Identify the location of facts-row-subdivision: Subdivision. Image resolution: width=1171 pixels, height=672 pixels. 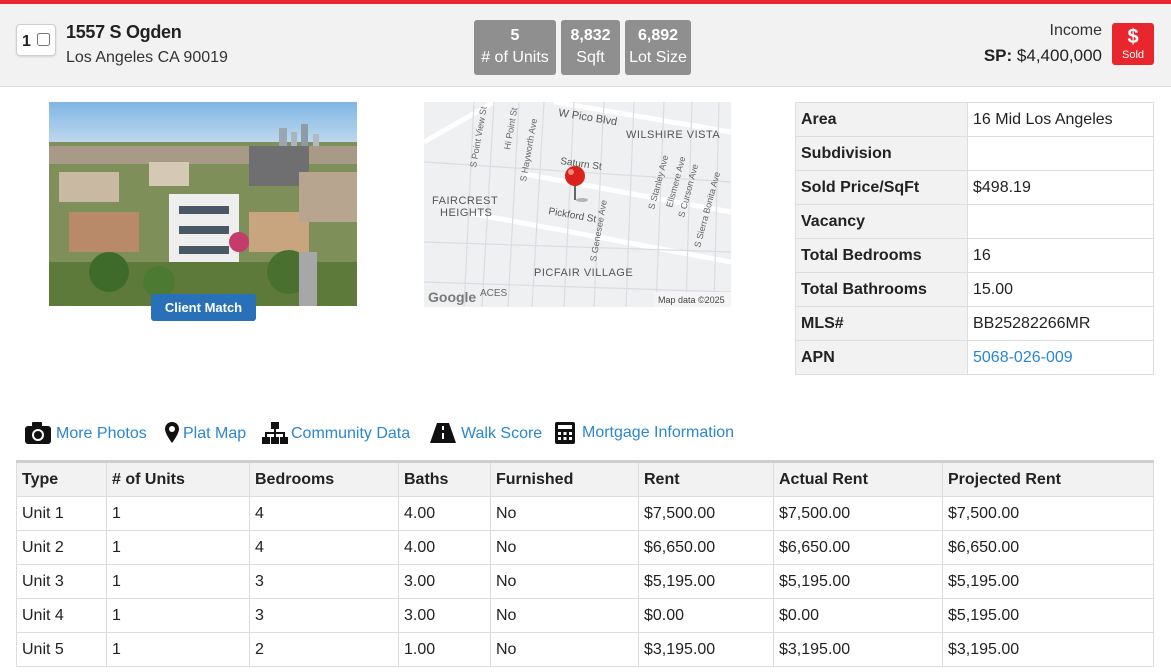
(974, 153).